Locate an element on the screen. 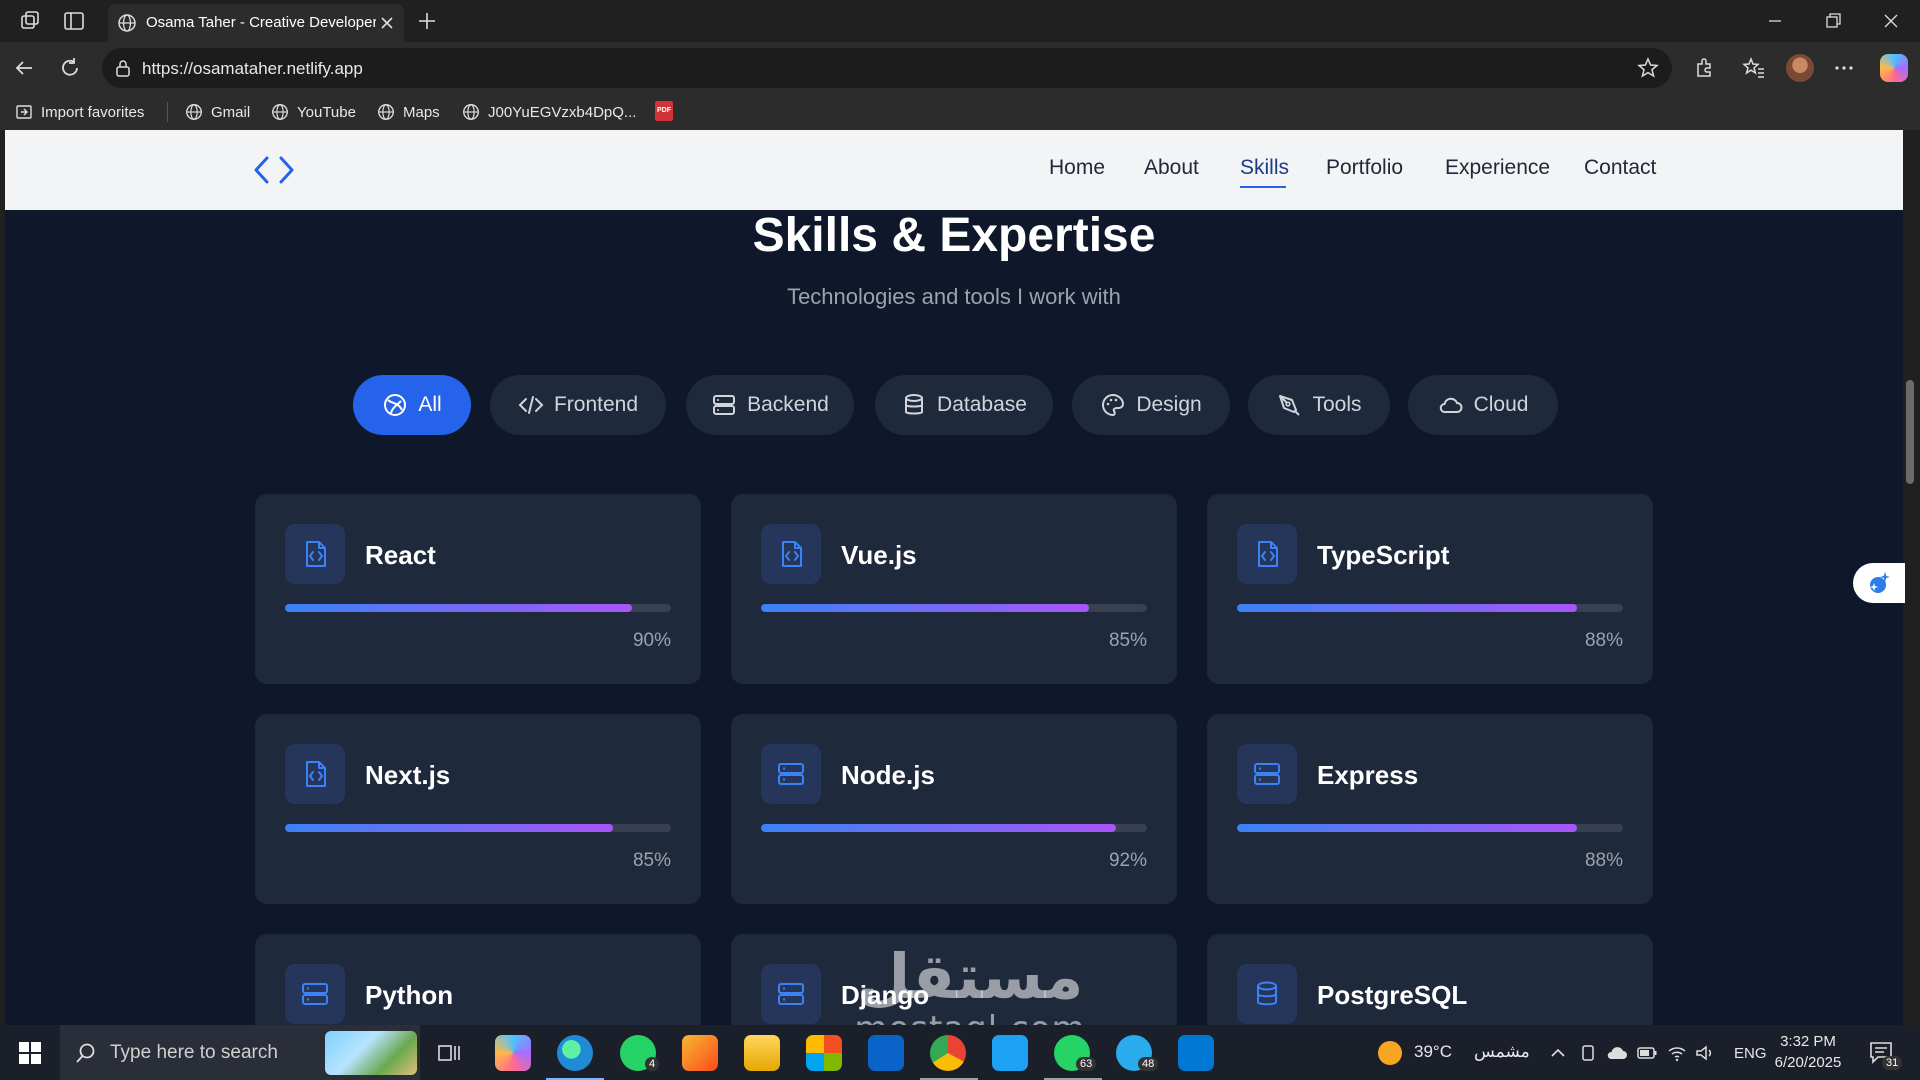  chevron-up-icon is located at coordinates (1558, 1053).